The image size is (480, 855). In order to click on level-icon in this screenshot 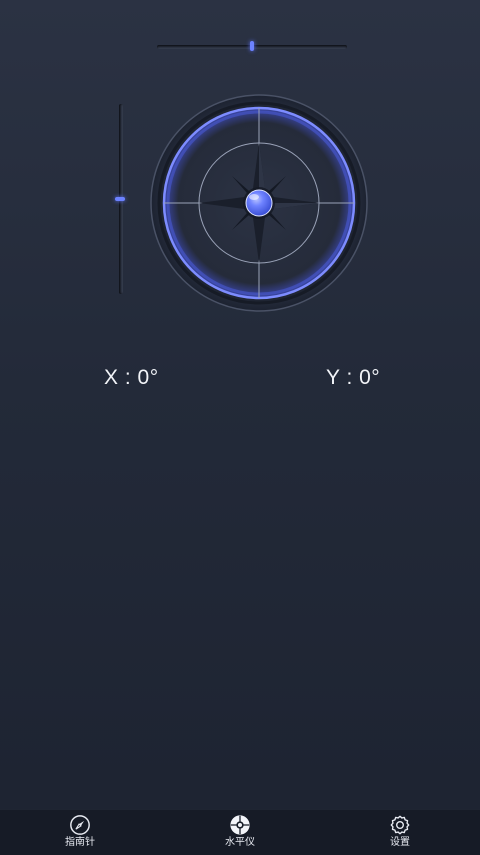, I will do `click(240, 825)`.